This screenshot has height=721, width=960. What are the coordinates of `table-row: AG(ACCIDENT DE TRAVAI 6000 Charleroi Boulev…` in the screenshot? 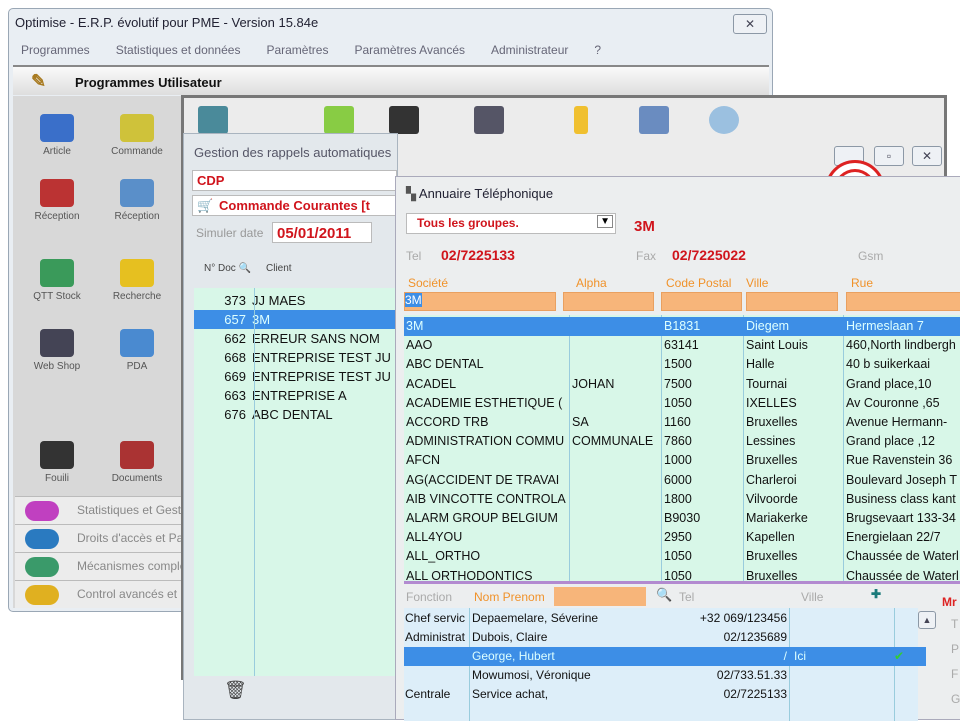 It's located at (682, 480).